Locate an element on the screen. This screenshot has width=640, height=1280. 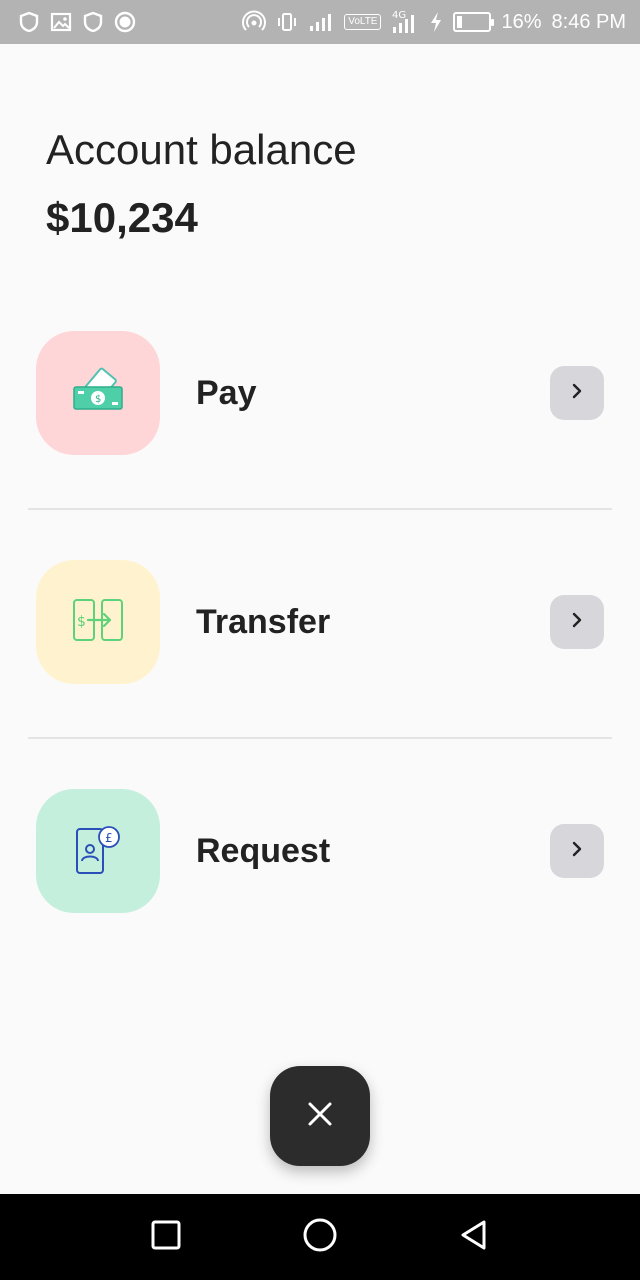
signal-4g-icon: 4G is located at coordinates (405, 22).